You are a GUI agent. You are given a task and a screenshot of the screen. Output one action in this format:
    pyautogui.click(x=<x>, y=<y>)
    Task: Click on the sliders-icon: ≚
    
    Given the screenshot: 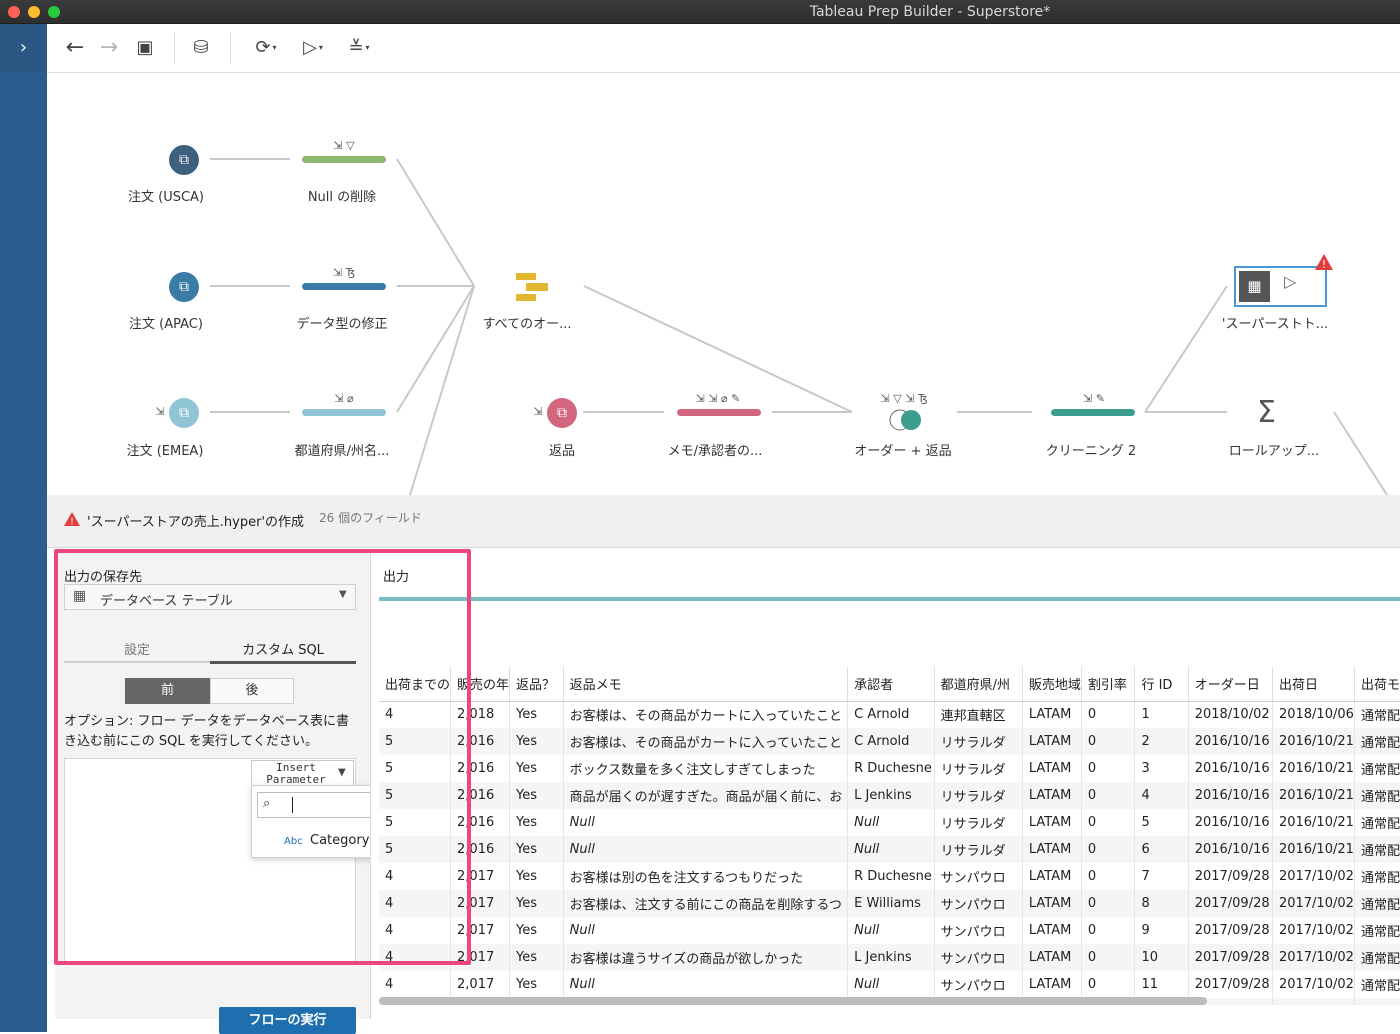 What is the action you would take?
    pyautogui.click(x=356, y=47)
    